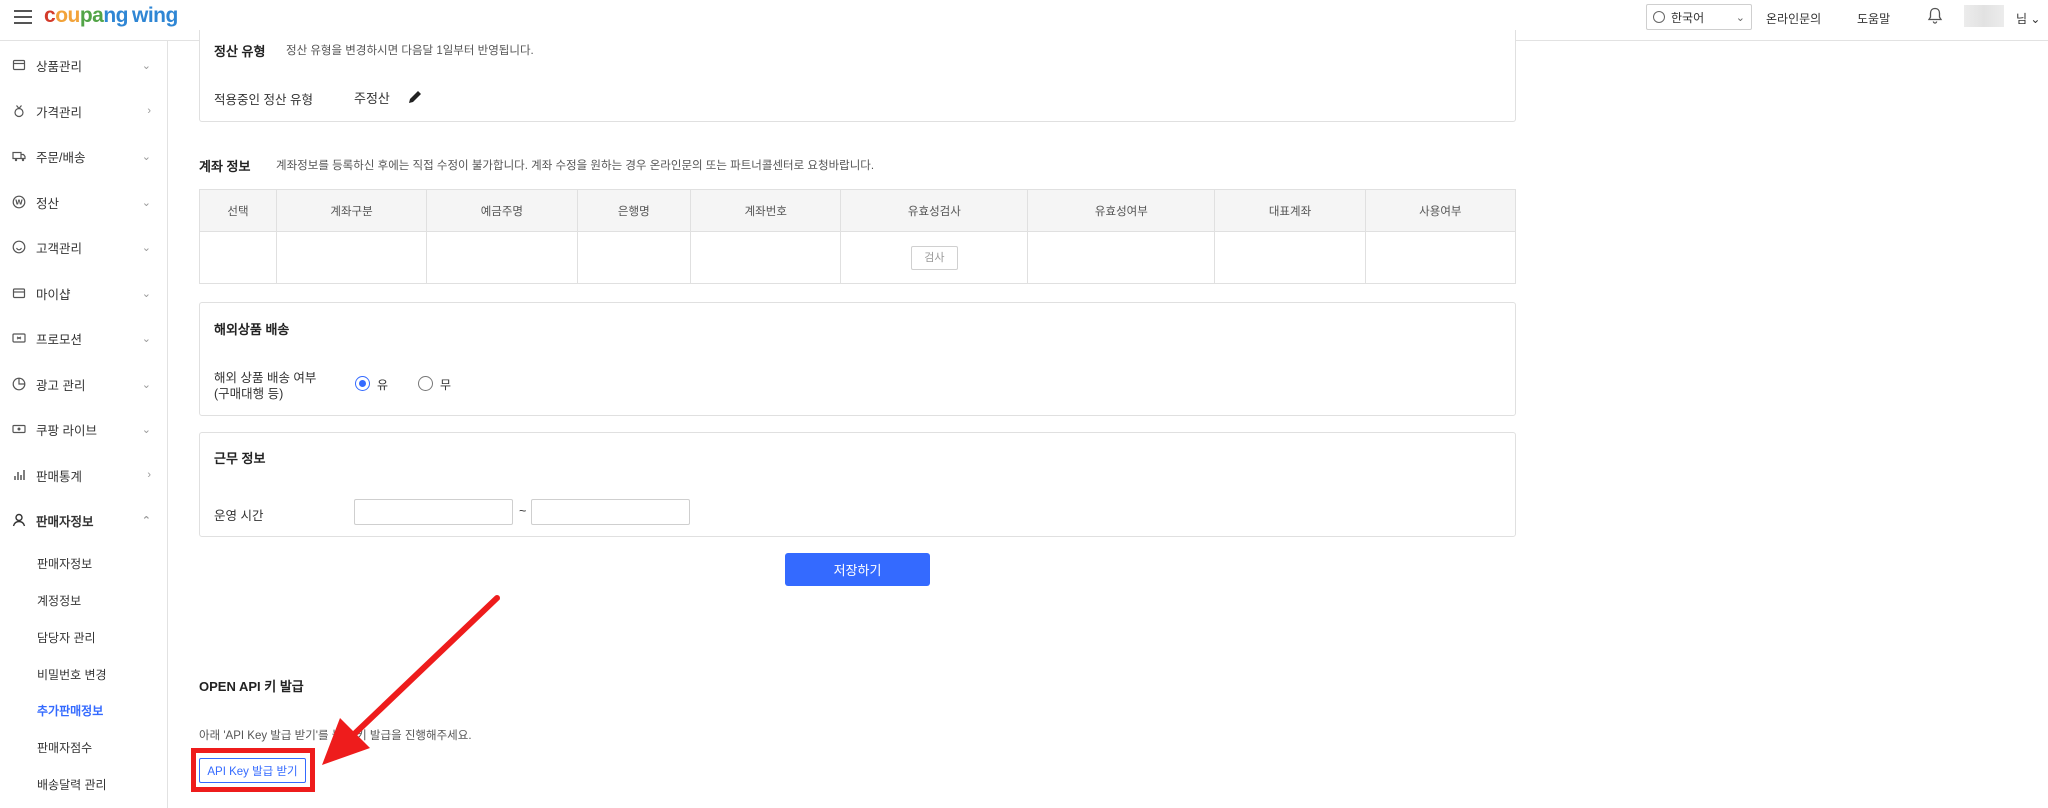 The width and height of the screenshot is (2048, 808). I want to click on sub-item-additional-sales-info: 추가판매정보, so click(70, 710).